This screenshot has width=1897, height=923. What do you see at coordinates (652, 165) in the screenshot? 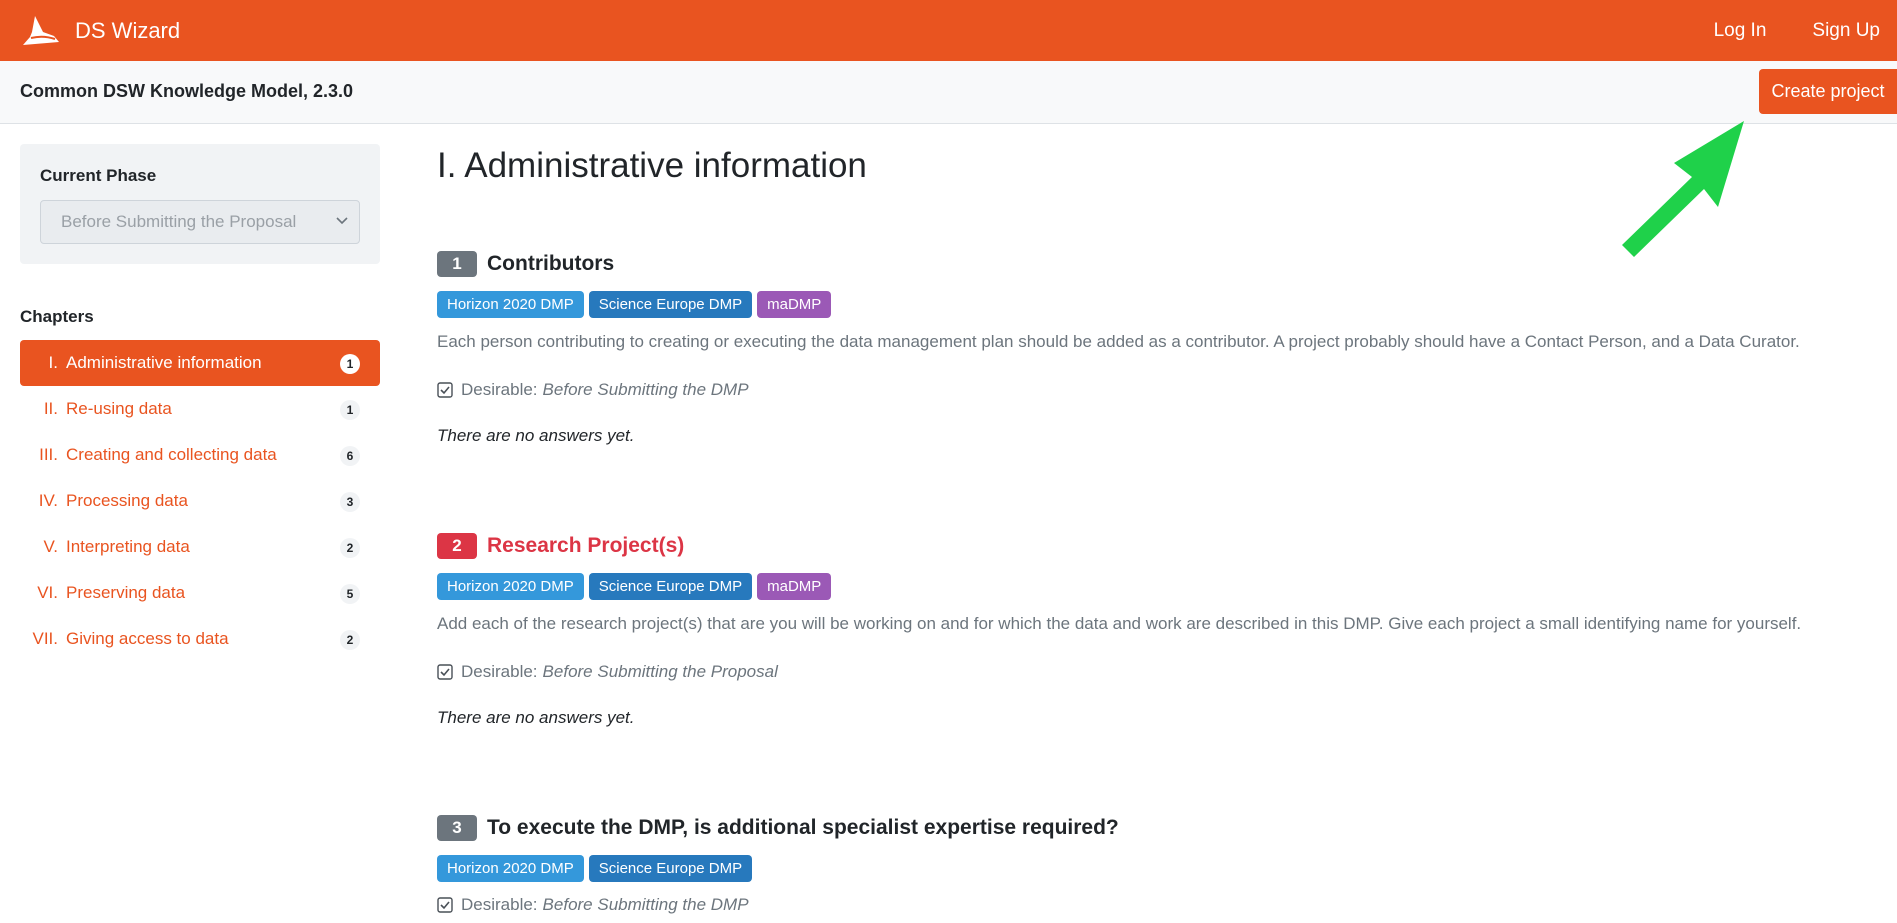
I see `chapter-title: I. Administrative information` at bounding box center [652, 165].